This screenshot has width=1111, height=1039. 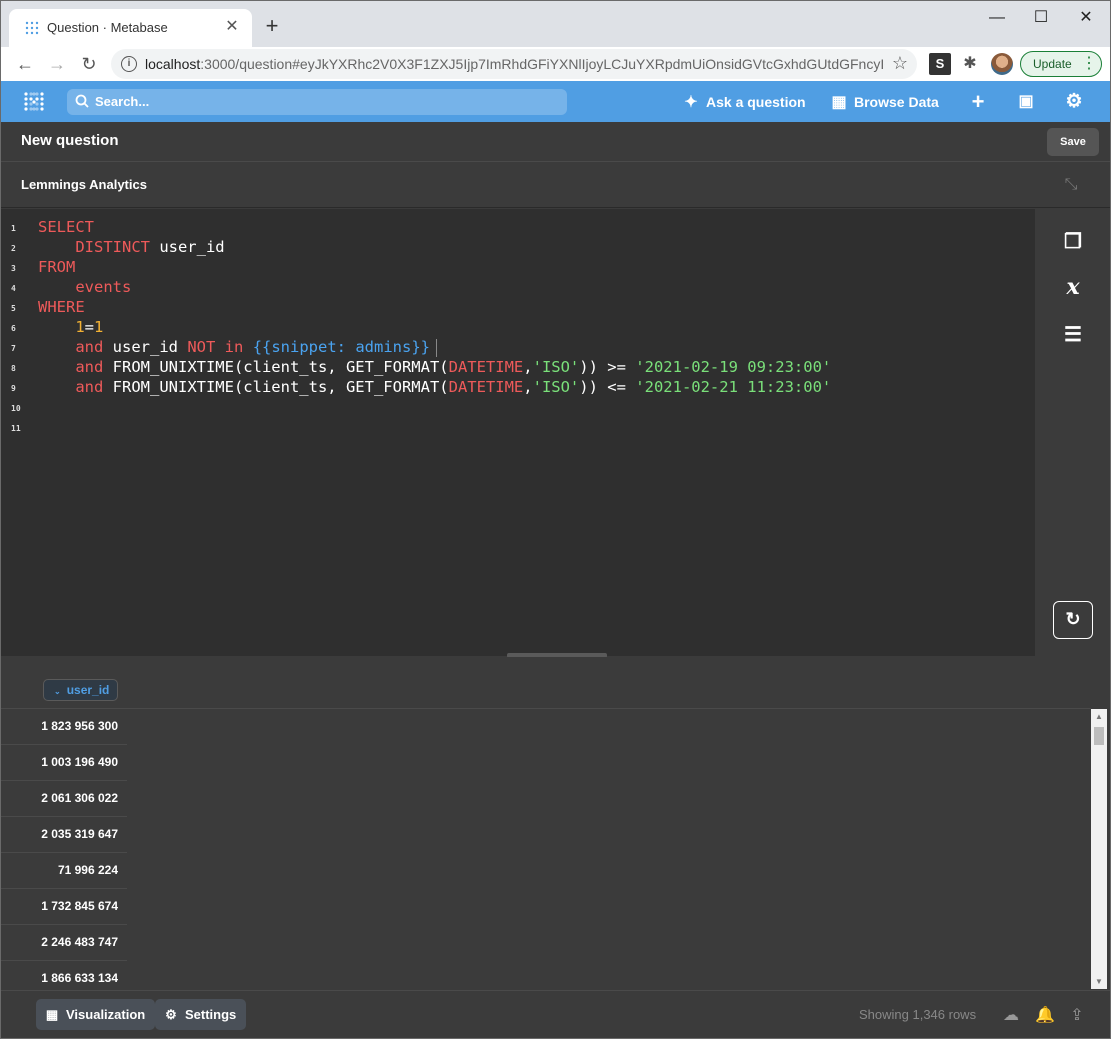 What do you see at coordinates (232, 27) in the screenshot?
I see `tab-close-icon: ✕` at bounding box center [232, 27].